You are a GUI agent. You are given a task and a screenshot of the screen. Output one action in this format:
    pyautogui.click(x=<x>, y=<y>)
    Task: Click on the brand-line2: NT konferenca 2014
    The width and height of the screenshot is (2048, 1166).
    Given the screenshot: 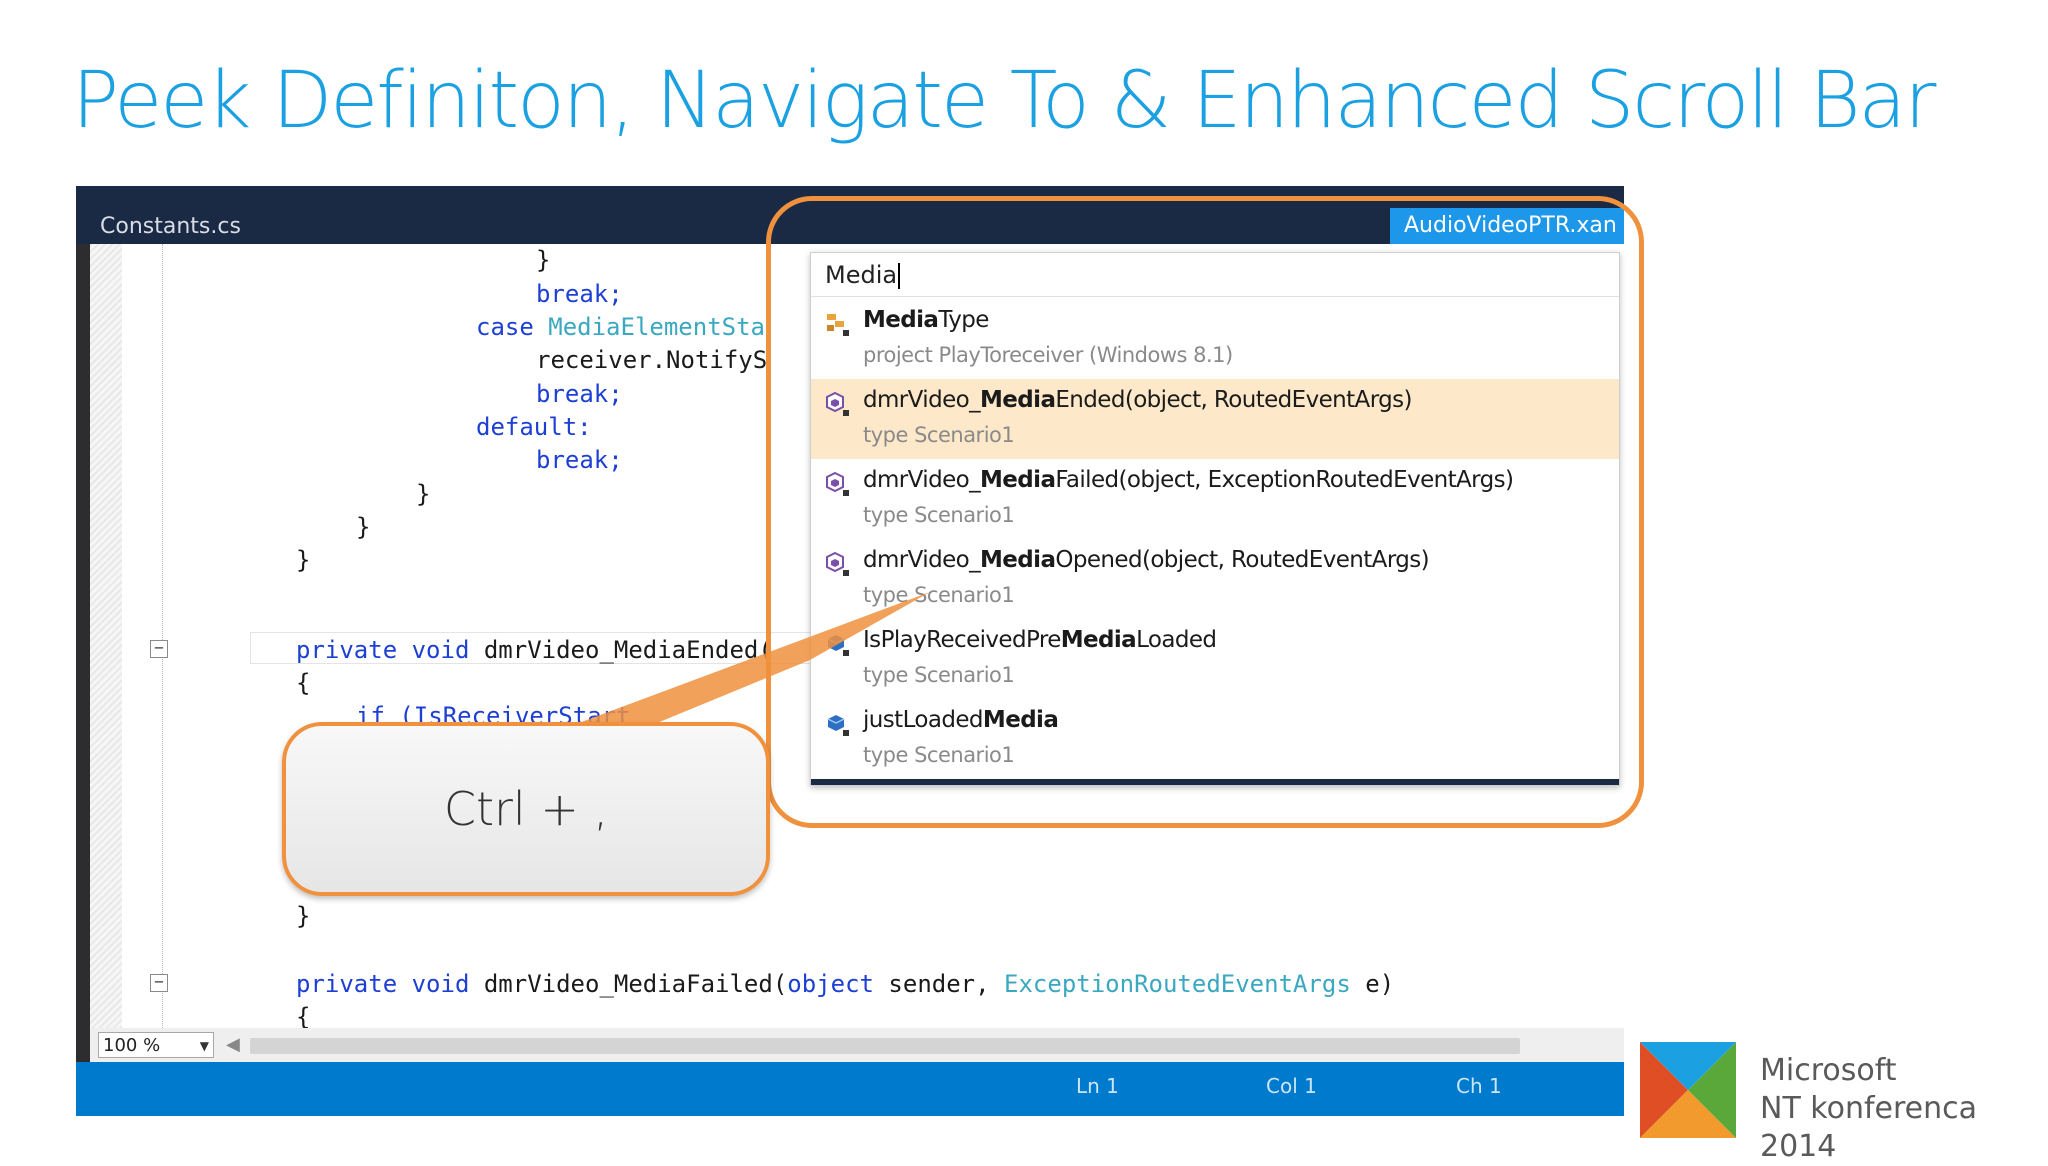 What is the action you would take?
    pyautogui.click(x=1869, y=1127)
    